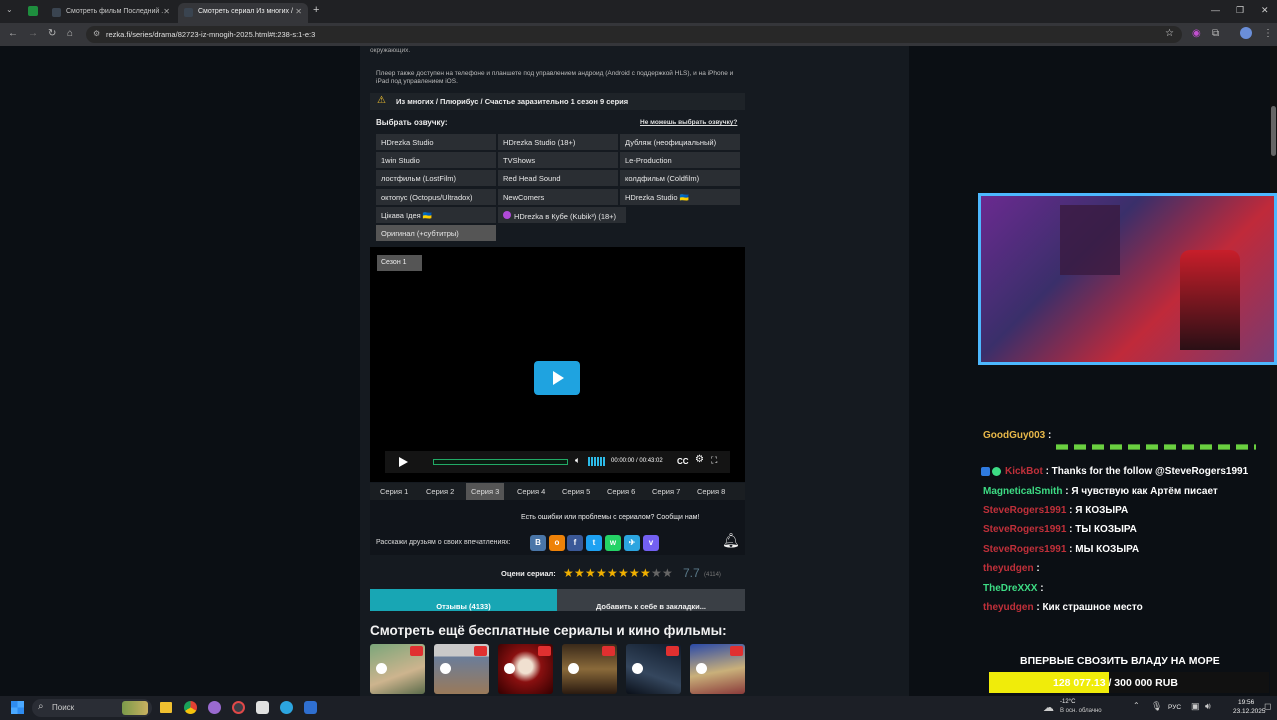  Describe the element at coordinates (680, 142) in the screenshot. I see `voice-option: Дубляж (неофициальный)` at that location.